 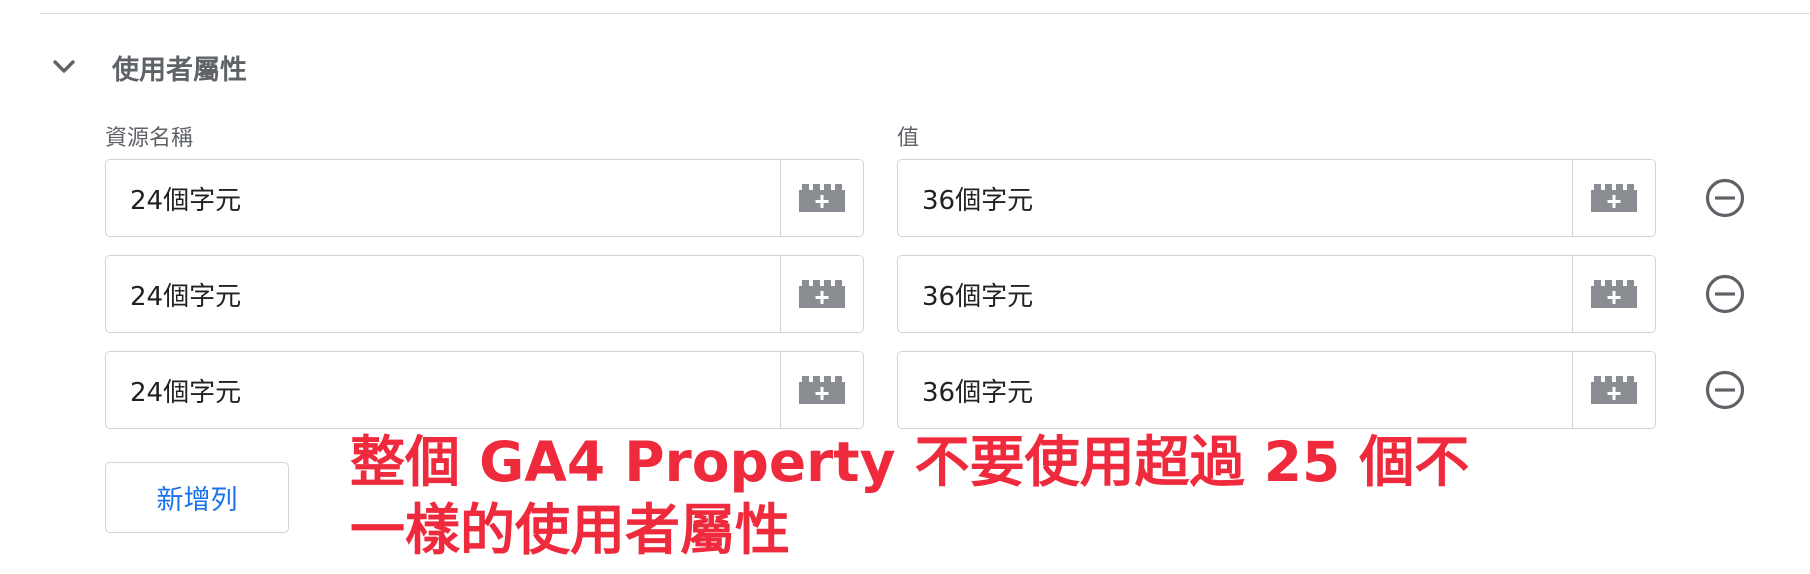 I want to click on section-header: 使用者屬性, so click(x=148, y=67).